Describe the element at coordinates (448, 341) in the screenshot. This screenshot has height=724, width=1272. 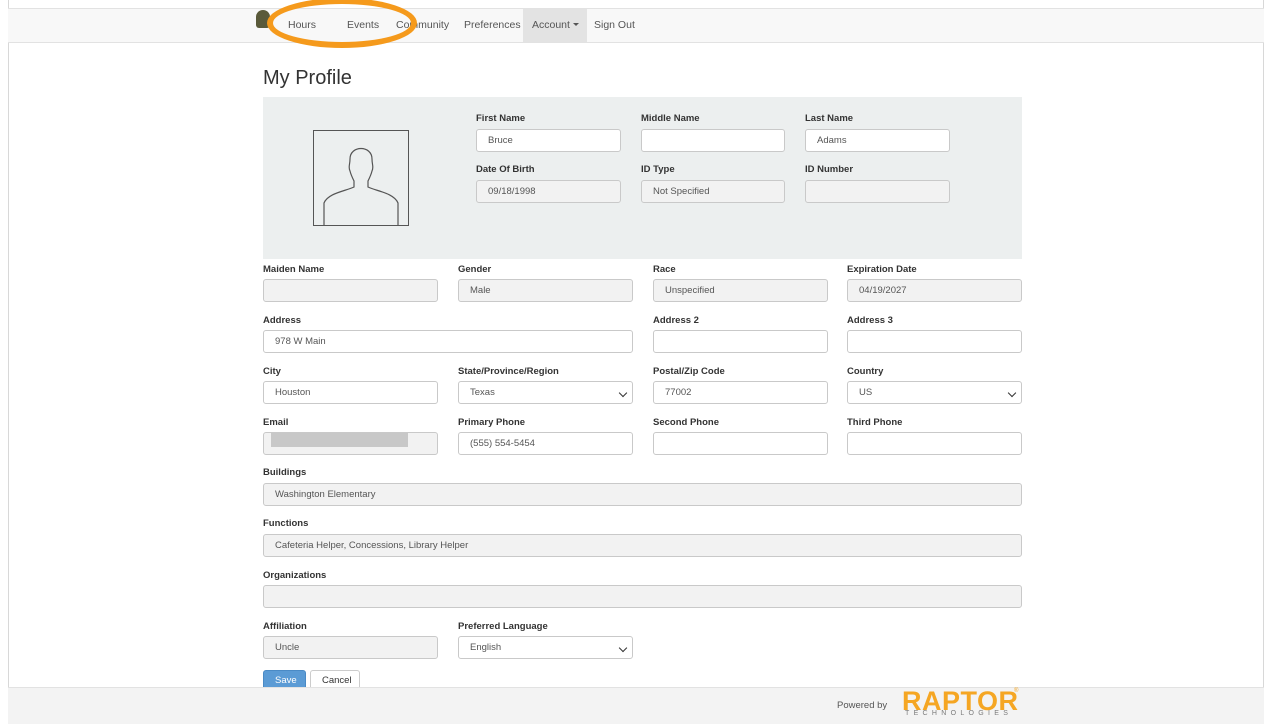
I see `address-field: 978 W Main` at that location.